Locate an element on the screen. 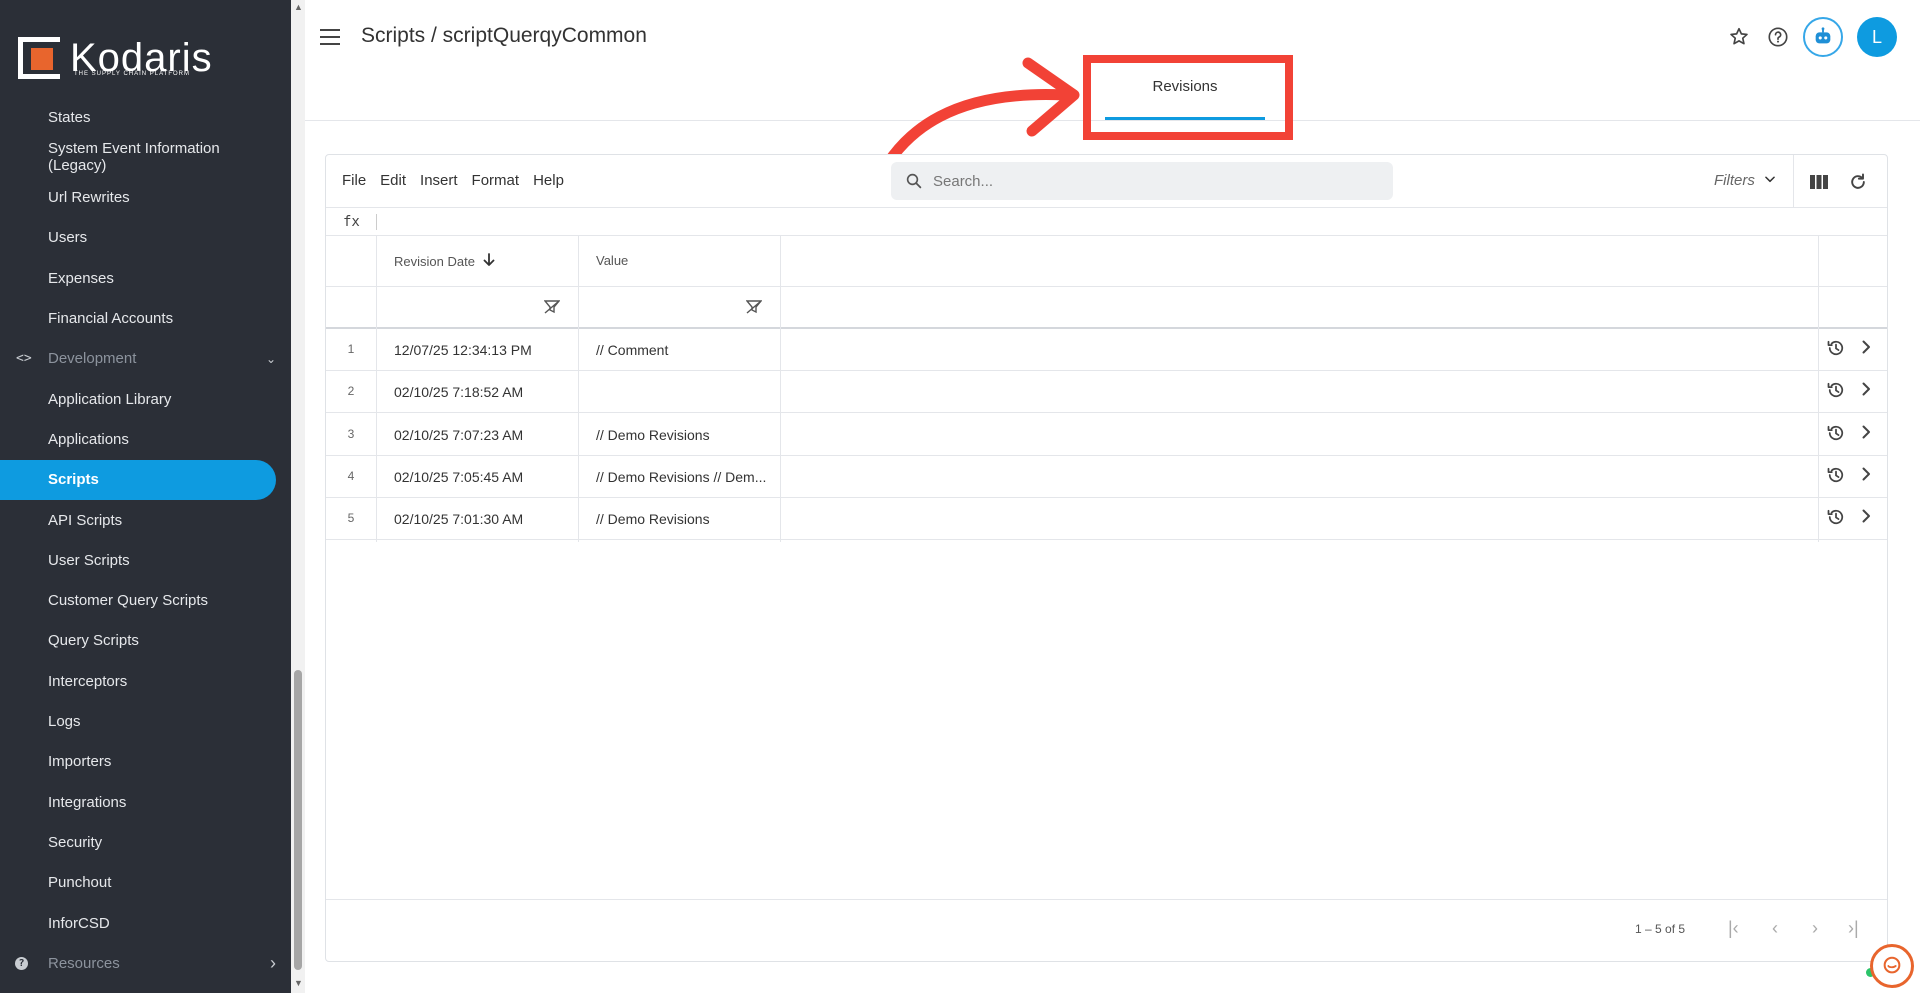  help-icon is located at coordinates (1778, 37).